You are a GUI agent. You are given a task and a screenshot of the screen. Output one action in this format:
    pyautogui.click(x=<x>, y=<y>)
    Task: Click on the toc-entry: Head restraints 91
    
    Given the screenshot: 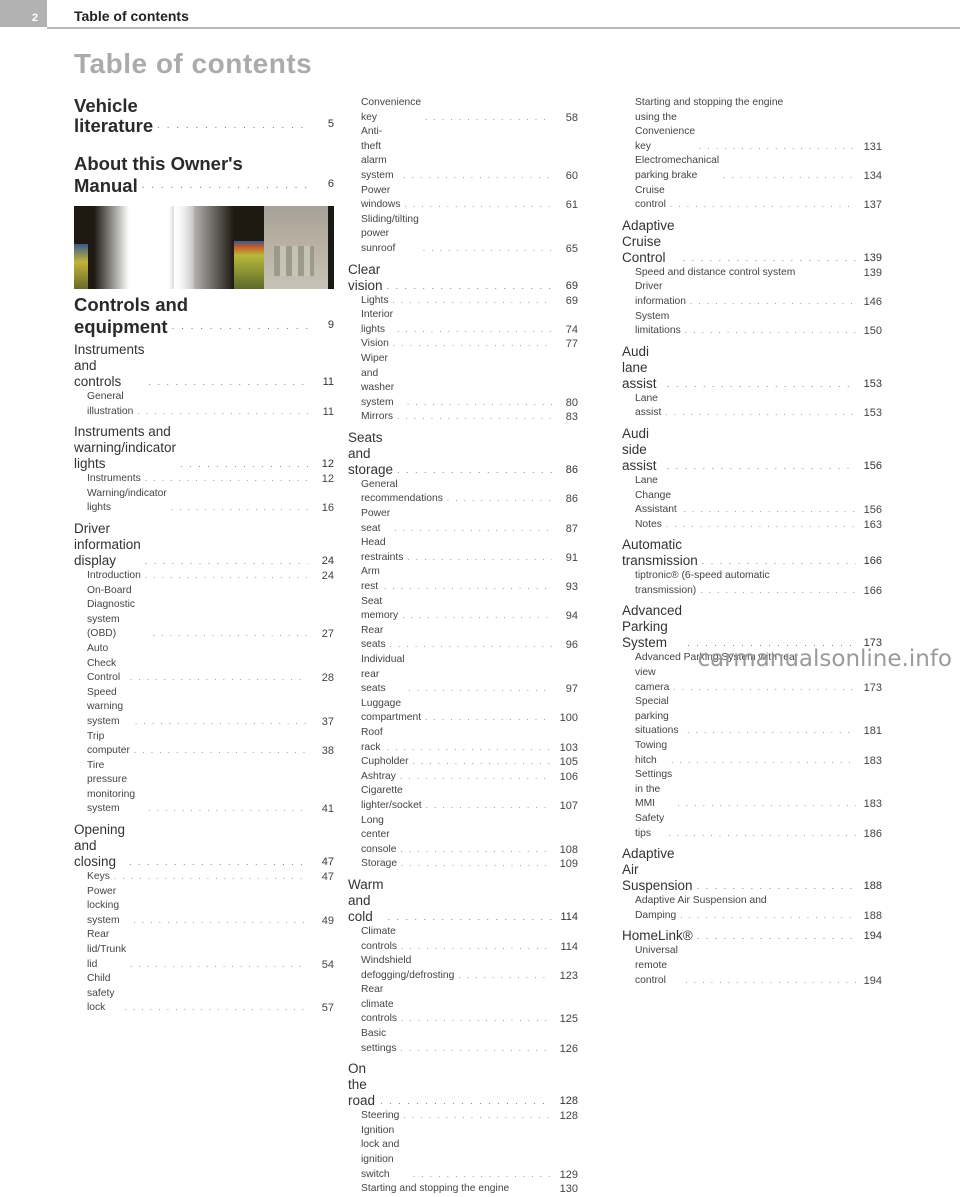 What is the action you would take?
    pyautogui.click(x=469, y=550)
    